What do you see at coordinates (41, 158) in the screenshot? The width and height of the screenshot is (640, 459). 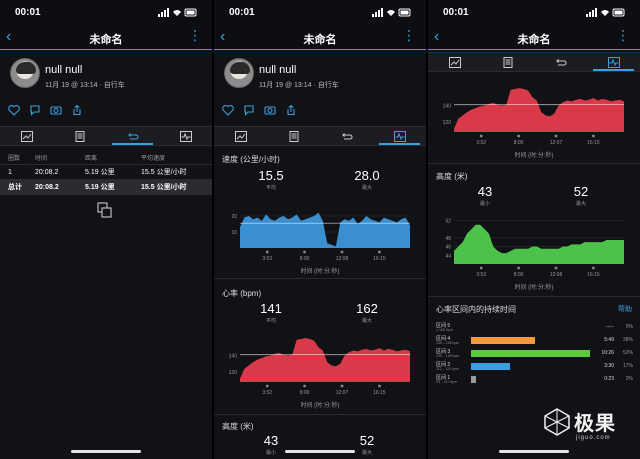 I see `col-time: 时间` at bounding box center [41, 158].